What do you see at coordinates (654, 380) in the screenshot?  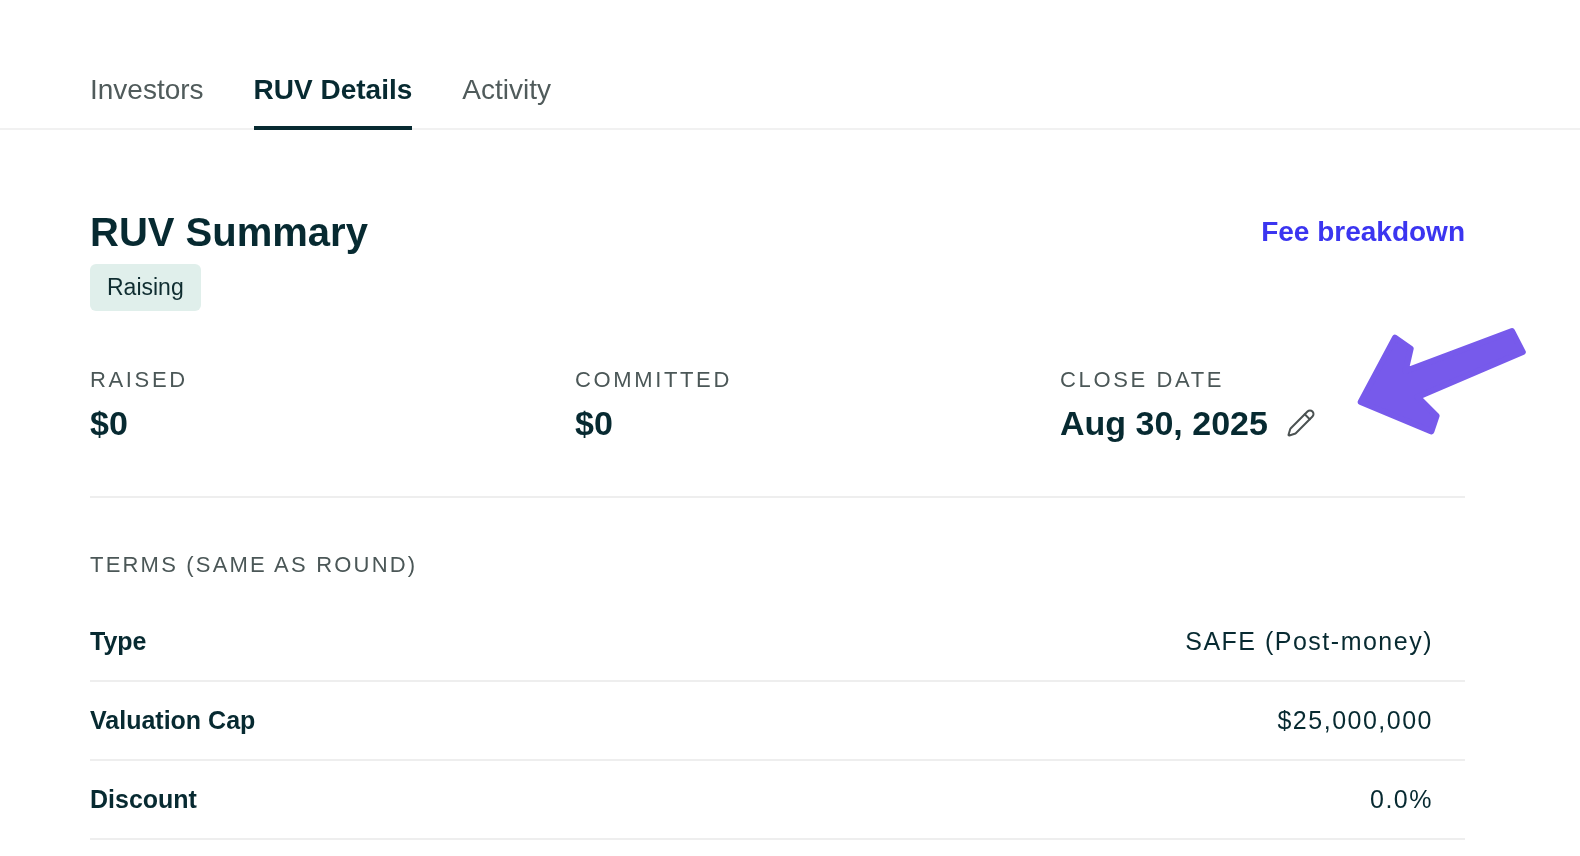 I see `stat-label: COMMITTED` at bounding box center [654, 380].